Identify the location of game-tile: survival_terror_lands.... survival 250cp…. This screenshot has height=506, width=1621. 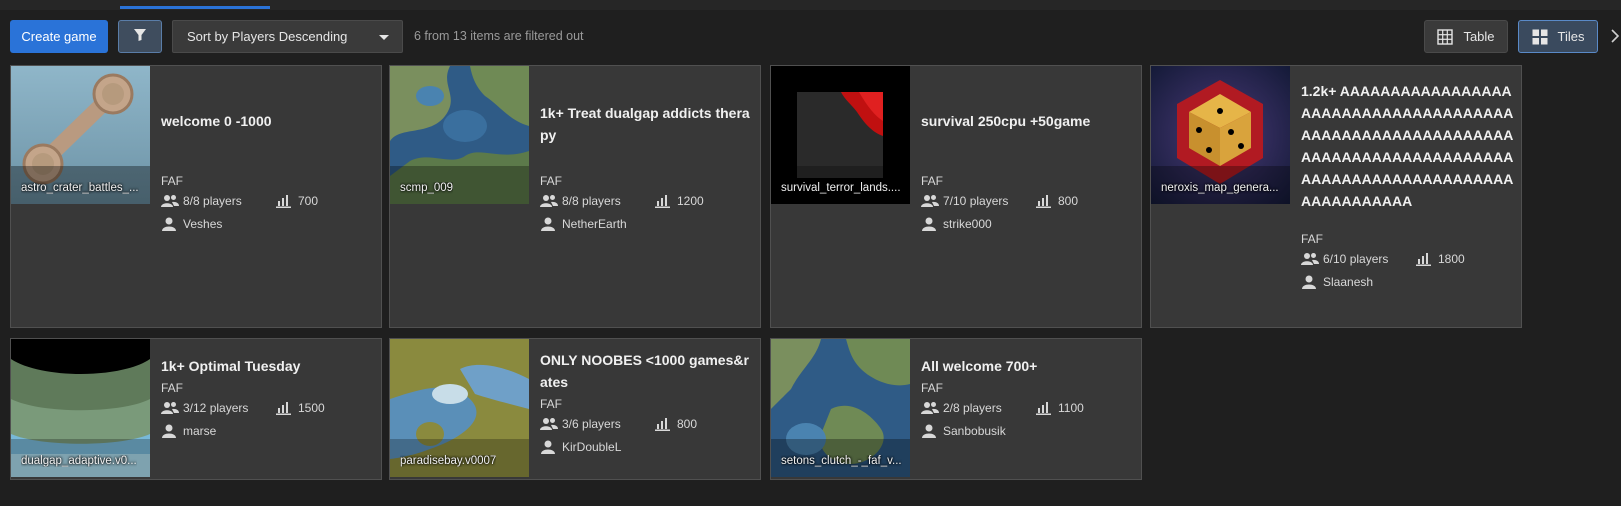
(956, 196).